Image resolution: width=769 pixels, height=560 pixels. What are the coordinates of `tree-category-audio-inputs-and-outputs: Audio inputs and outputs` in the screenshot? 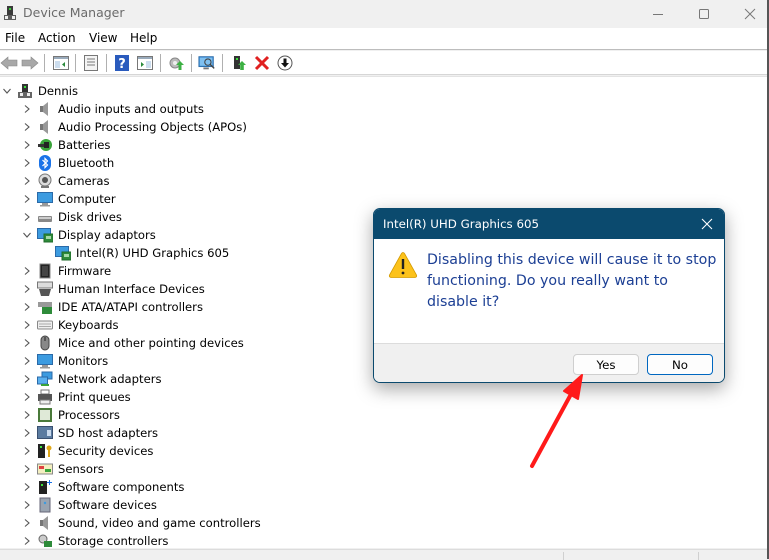 It's located at (180, 109).